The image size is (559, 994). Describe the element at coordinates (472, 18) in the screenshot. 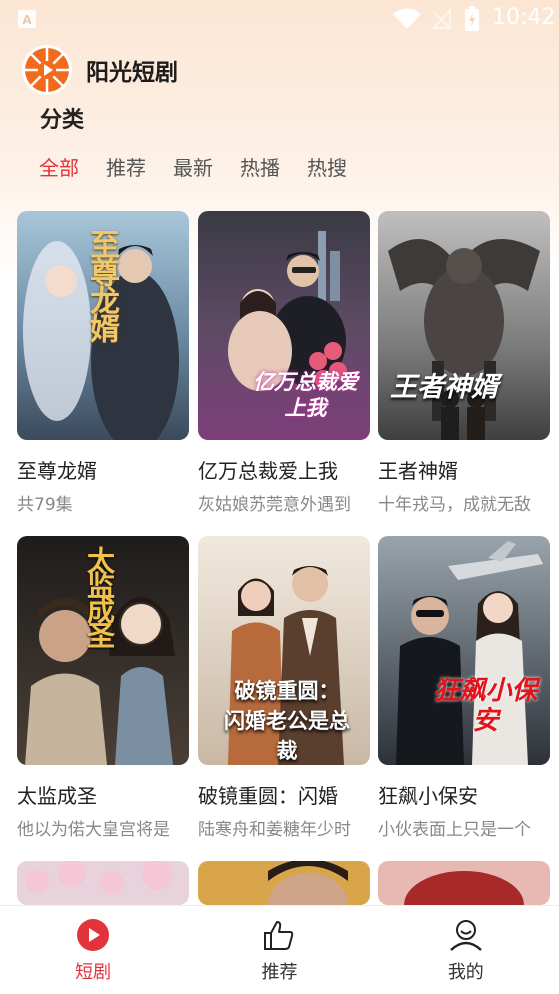

I see `battery-icon` at that location.